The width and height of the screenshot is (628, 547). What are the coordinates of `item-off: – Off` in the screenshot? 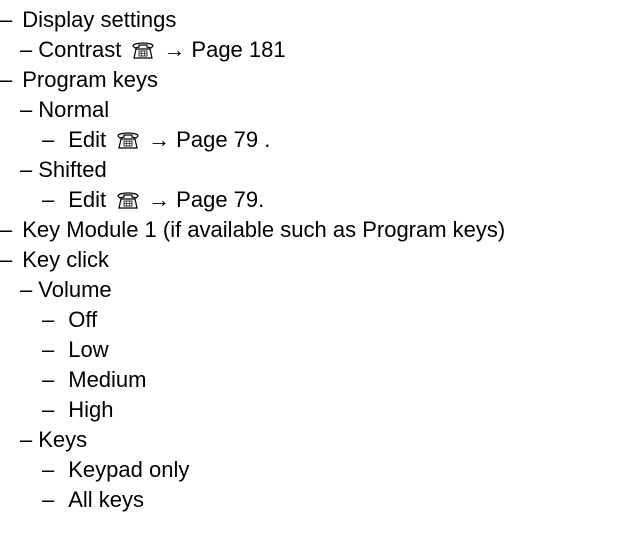 It's located at (69, 320).